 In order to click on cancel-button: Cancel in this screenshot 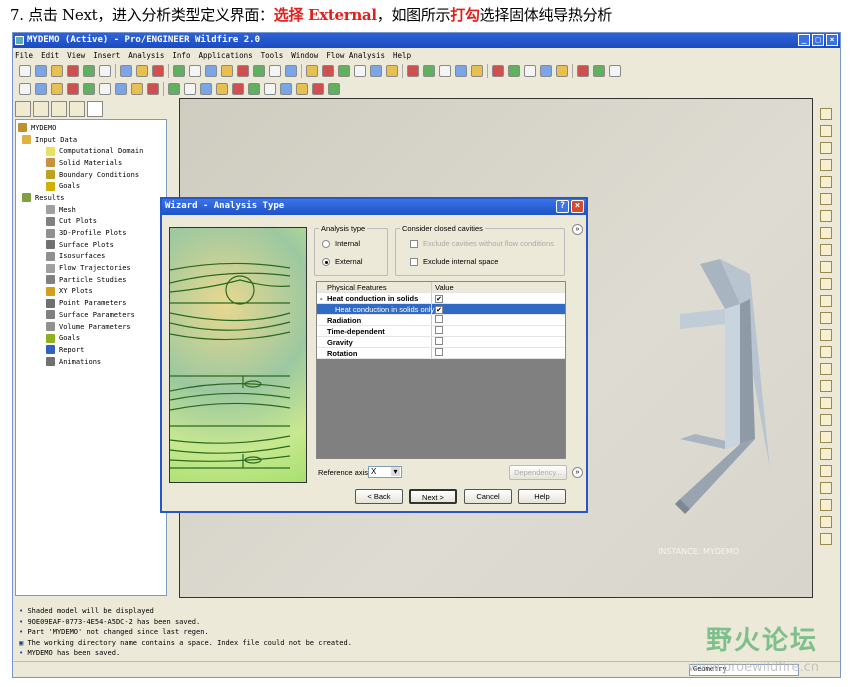, I will do `click(488, 496)`.